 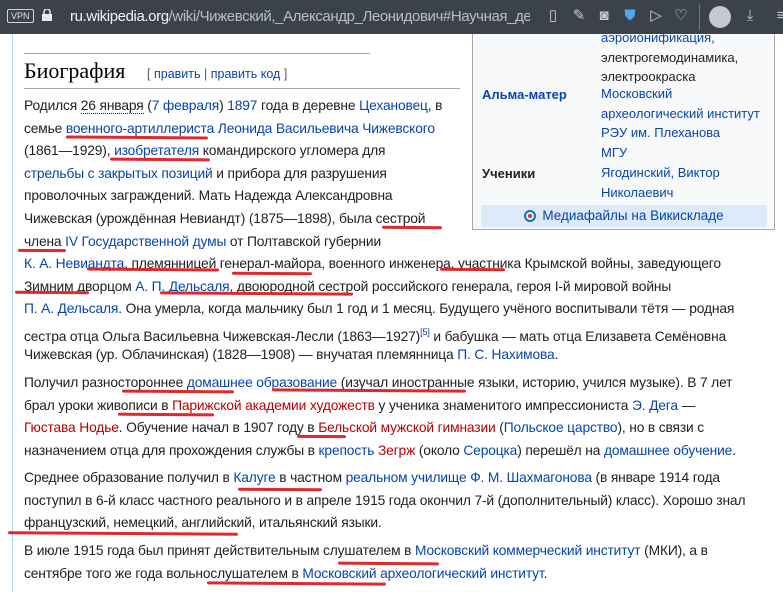 What do you see at coordinates (273, 405) in the screenshot?
I see `redlink: Парижской академии художеств` at bounding box center [273, 405].